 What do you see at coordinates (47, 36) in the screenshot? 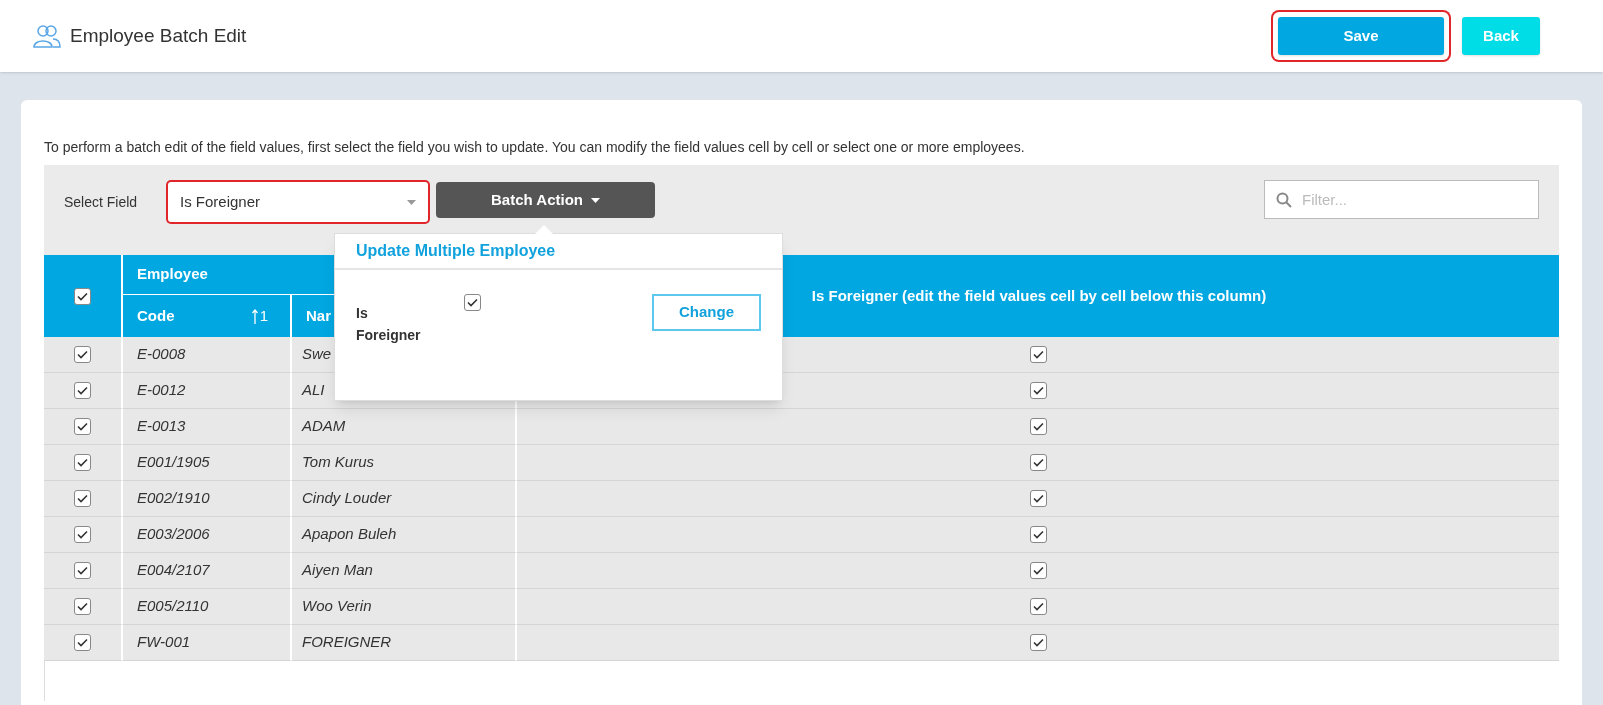
I see `people-icon` at bounding box center [47, 36].